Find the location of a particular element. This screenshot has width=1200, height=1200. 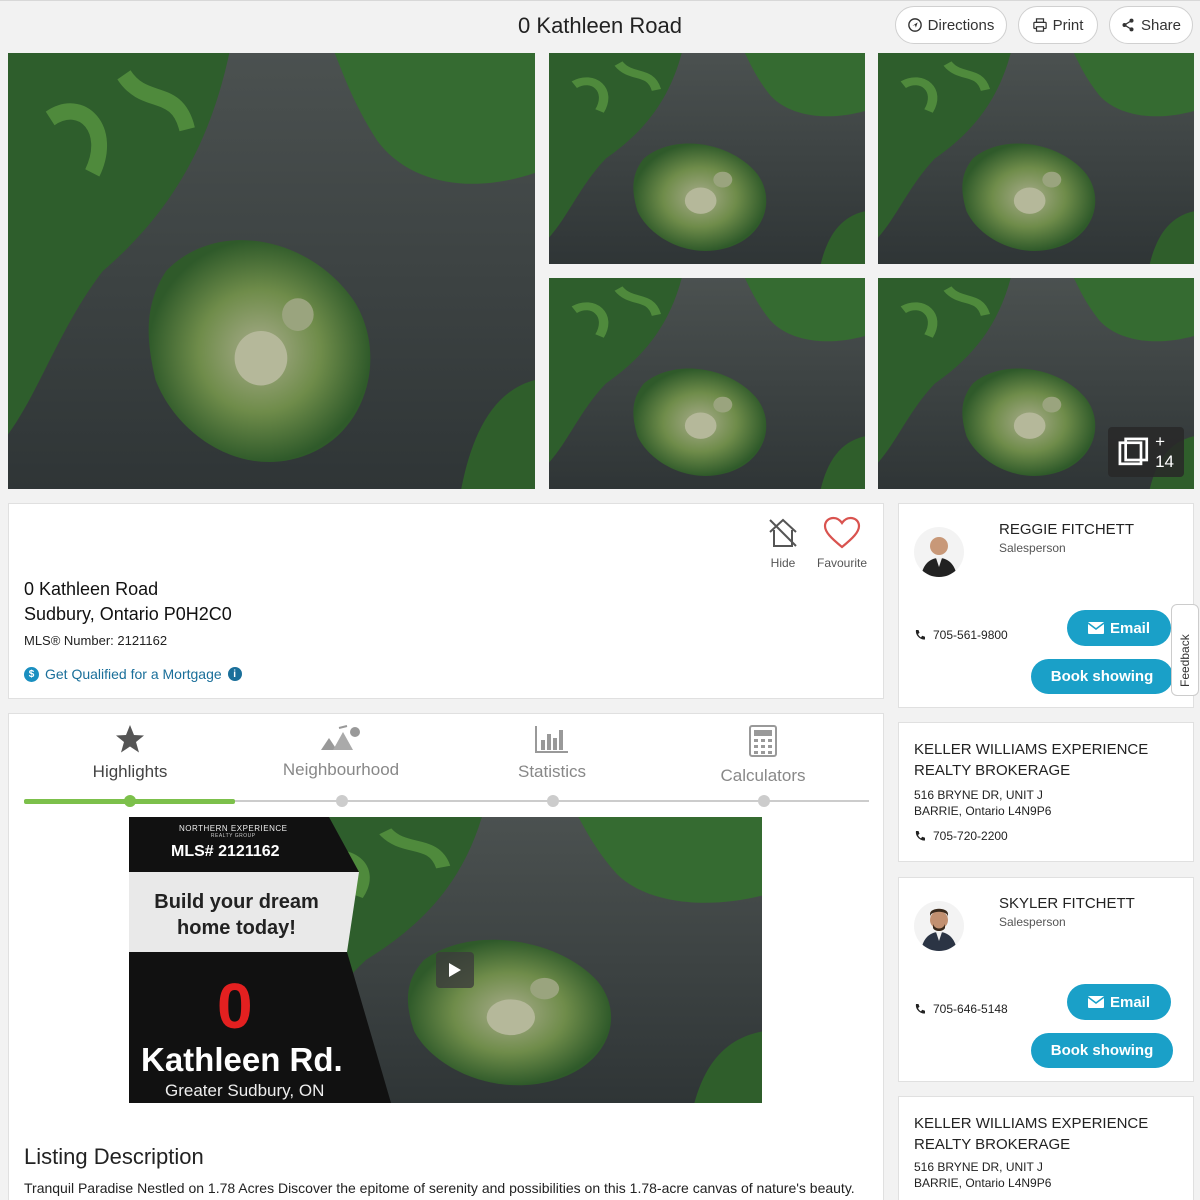

dollar-icon: $ is located at coordinates (31, 674).